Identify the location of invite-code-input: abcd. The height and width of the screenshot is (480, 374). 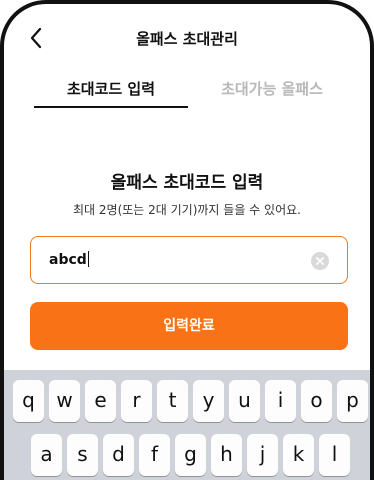
(189, 260).